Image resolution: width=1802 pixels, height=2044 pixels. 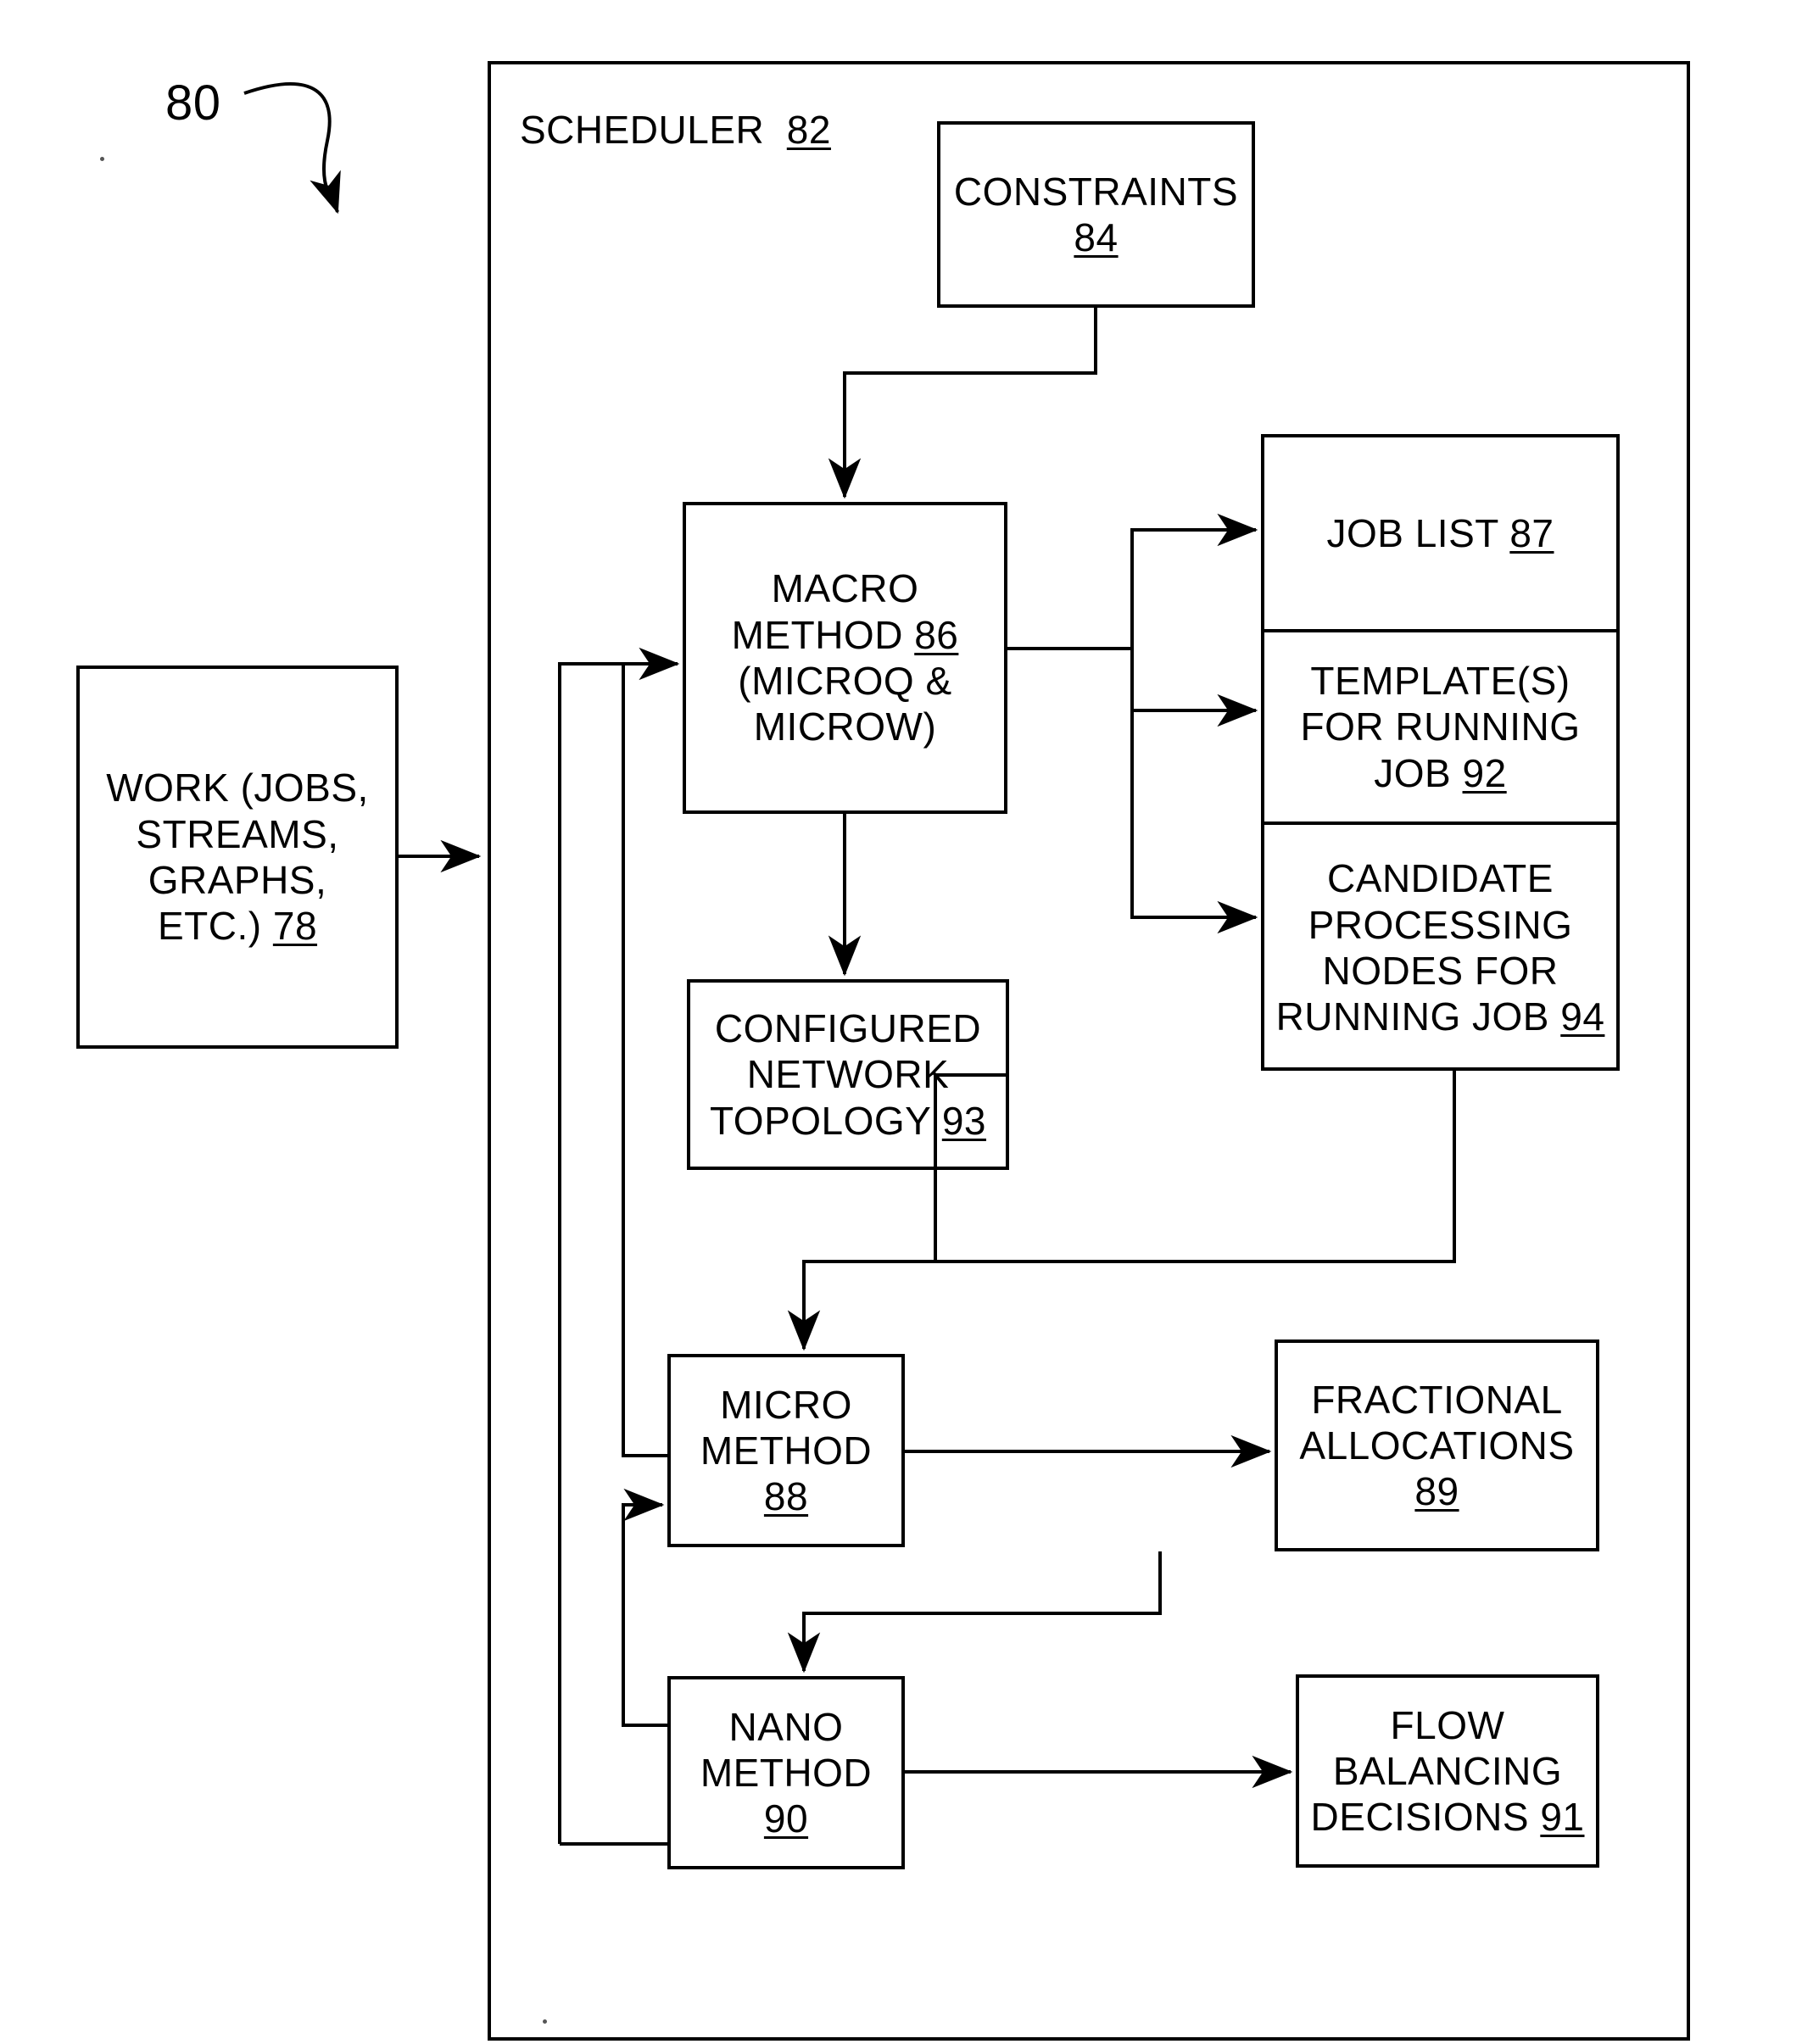 I want to click on flow-balancing-decisions-box: FLOW BALANCING DECISIONS 91, so click(x=1448, y=1771).